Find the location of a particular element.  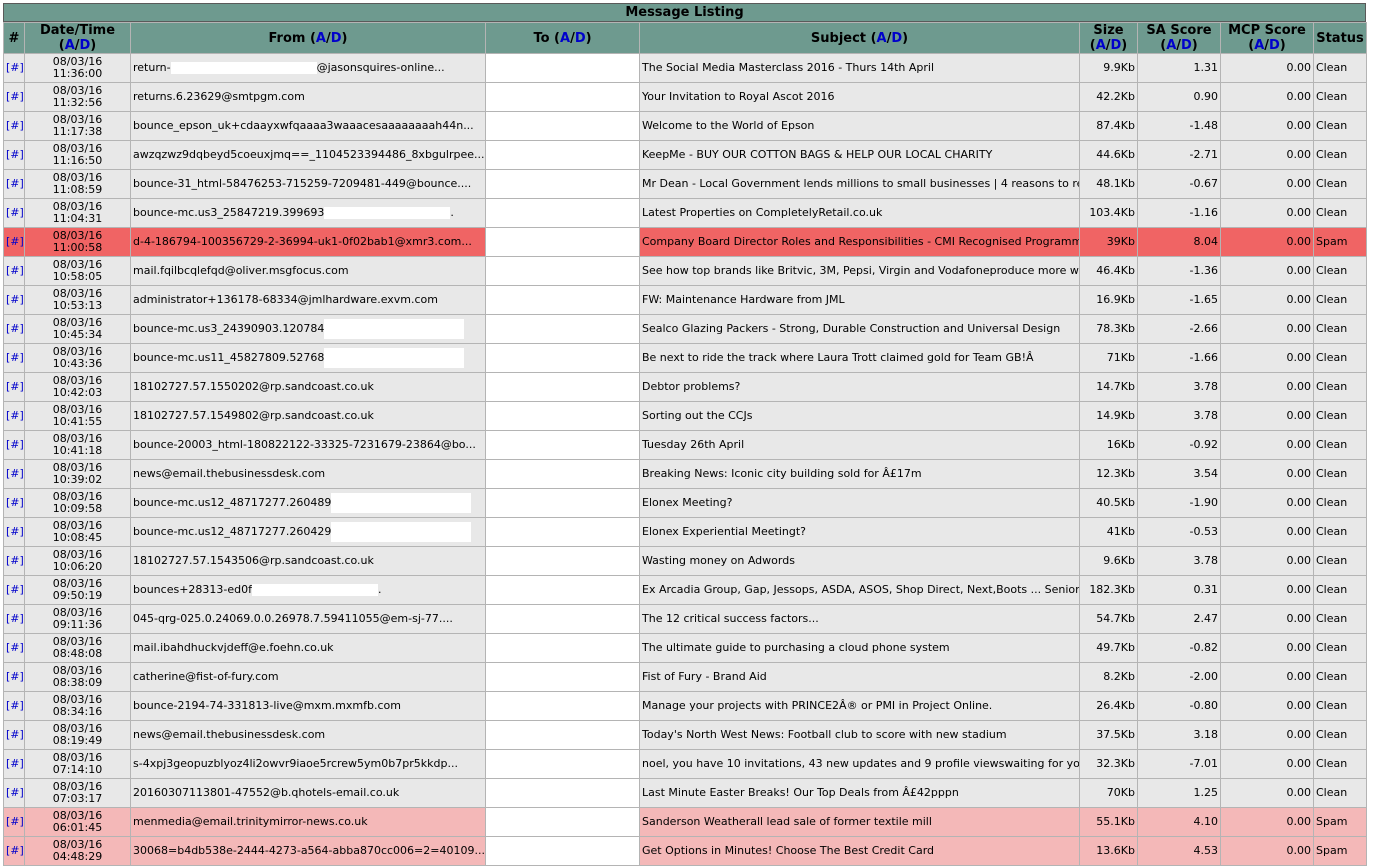

row-datetime: 08/03/16 10:08:45 is located at coordinates (77, 532).